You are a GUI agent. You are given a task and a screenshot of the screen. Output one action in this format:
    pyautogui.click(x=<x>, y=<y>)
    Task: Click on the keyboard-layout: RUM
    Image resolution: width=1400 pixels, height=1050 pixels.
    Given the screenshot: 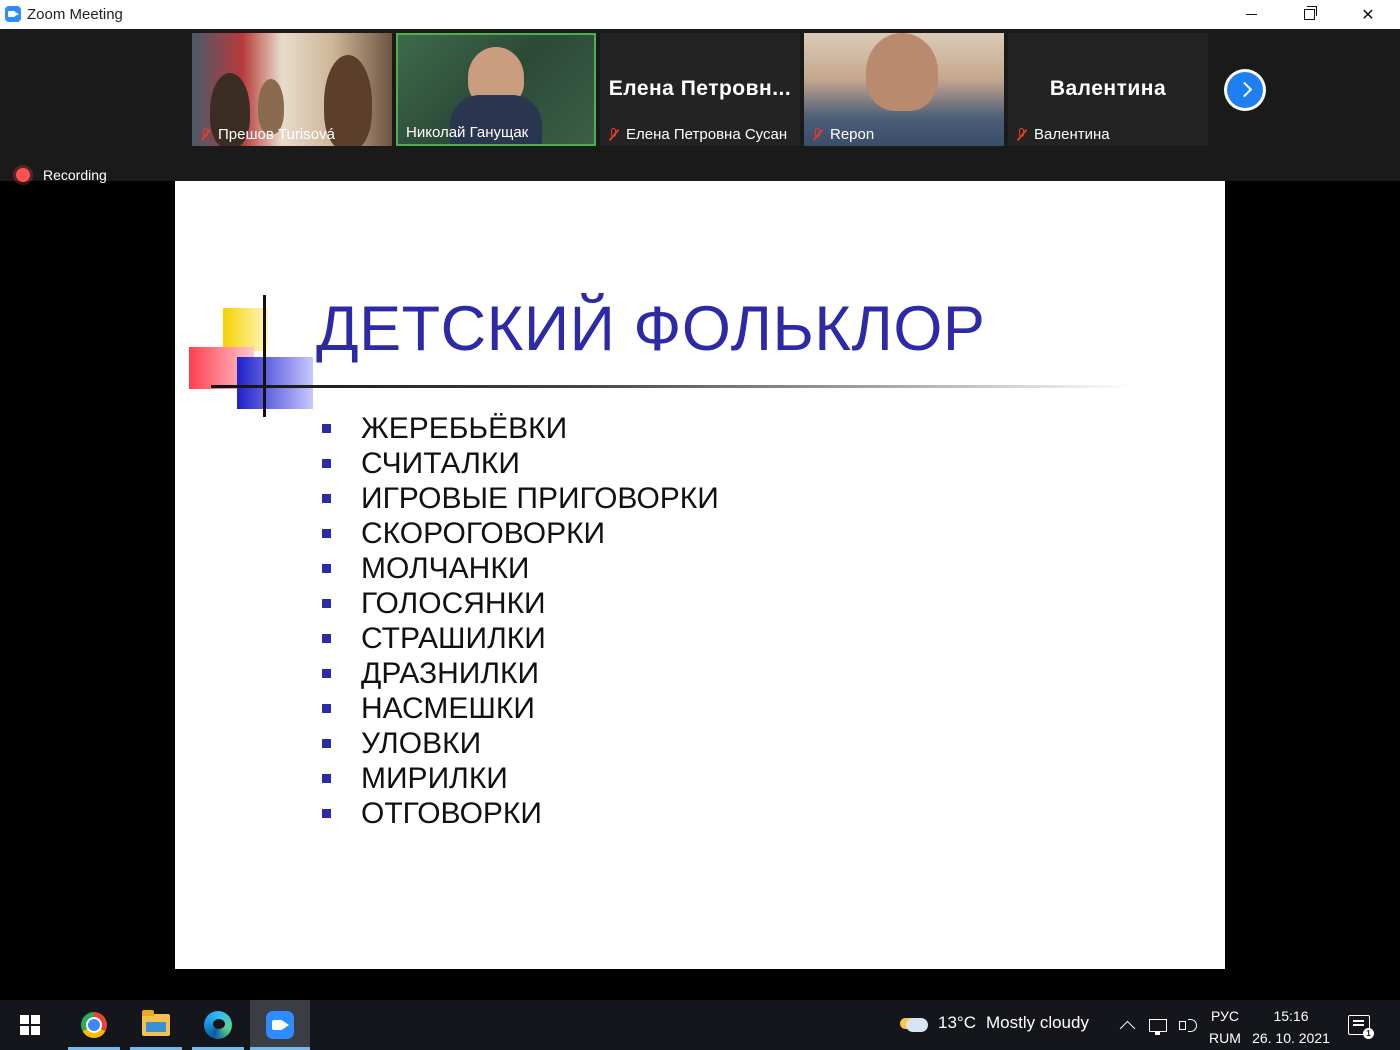 What is the action you would take?
    pyautogui.click(x=1225, y=1038)
    